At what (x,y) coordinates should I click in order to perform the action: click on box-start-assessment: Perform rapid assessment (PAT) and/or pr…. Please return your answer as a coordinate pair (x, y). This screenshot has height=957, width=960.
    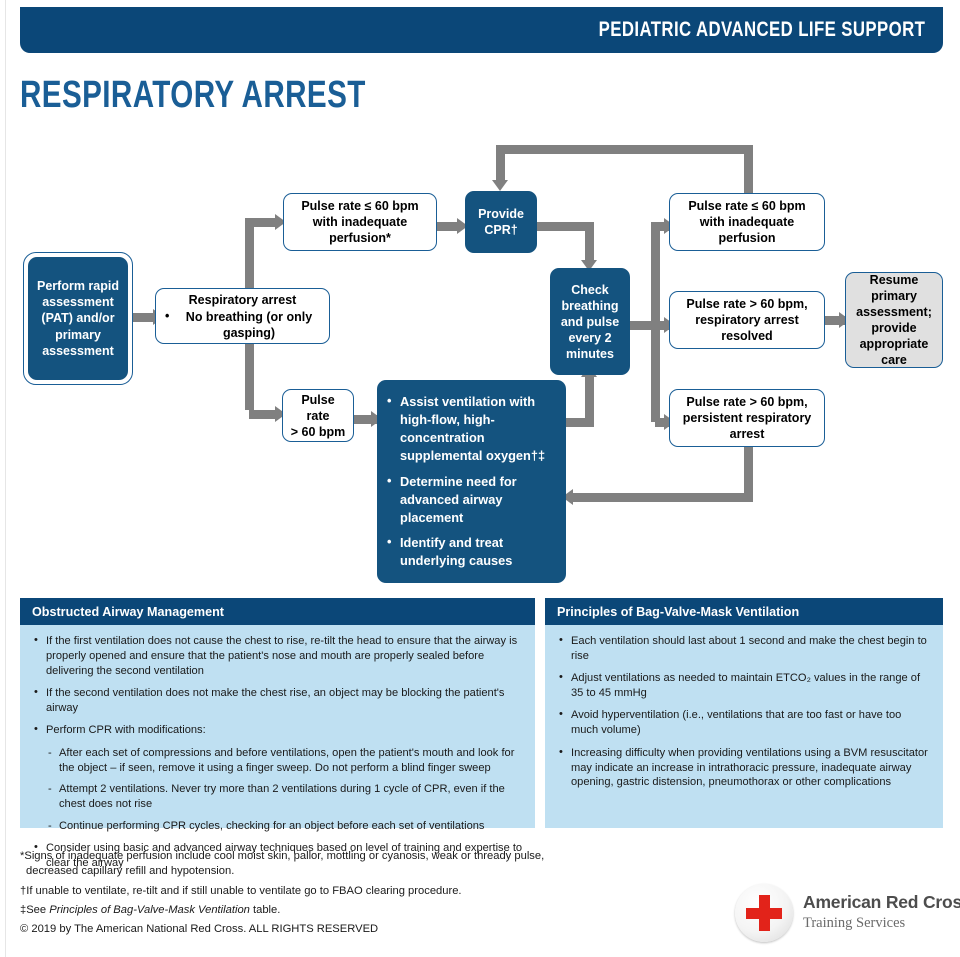
    Looking at the image, I should click on (78, 318).